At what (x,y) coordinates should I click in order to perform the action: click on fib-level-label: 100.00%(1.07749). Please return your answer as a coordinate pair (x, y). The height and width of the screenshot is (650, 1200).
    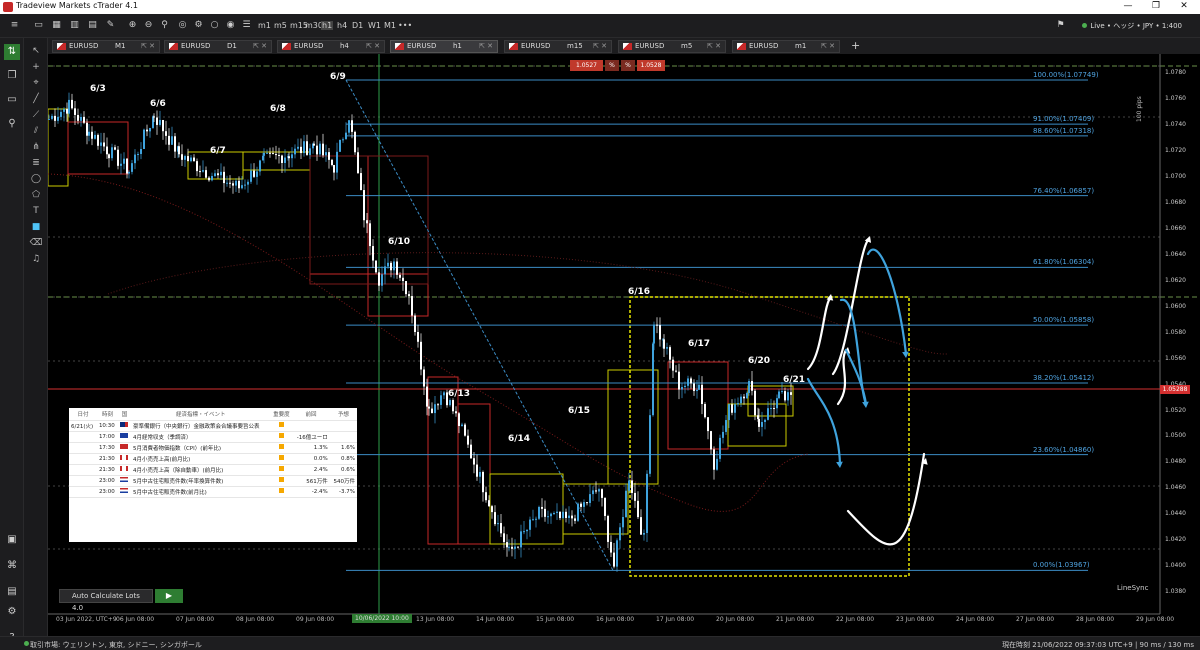
    Looking at the image, I should click on (1066, 75).